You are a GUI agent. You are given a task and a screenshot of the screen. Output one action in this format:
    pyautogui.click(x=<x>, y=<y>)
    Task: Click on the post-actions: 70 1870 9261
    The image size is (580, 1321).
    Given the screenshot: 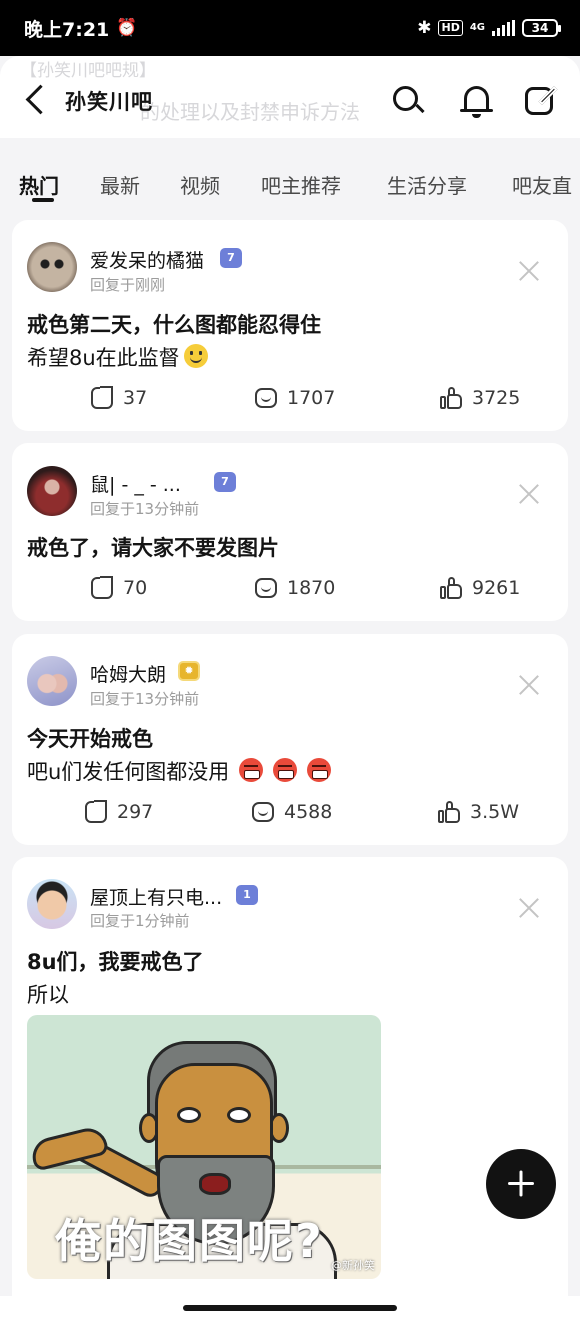 What is the action you would take?
    pyautogui.click(x=290, y=590)
    